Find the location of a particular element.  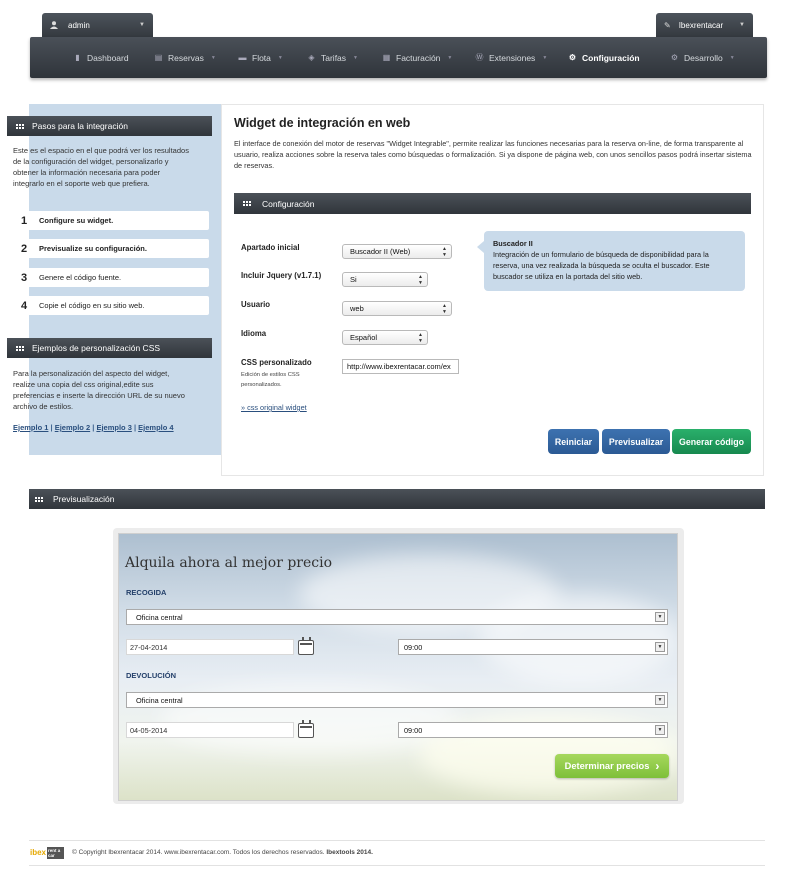

step-text: Copie el código en su sitio web. is located at coordinates (92, 305).